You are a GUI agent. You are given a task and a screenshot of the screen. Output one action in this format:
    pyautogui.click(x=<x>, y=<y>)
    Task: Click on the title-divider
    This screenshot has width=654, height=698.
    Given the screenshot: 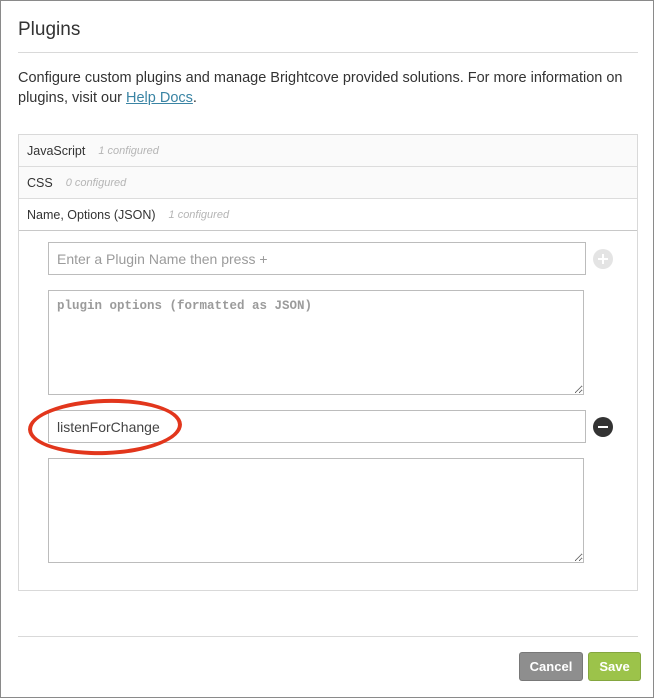 What is the action you would take?
    pyautogui.click(x=328, y=52)
    